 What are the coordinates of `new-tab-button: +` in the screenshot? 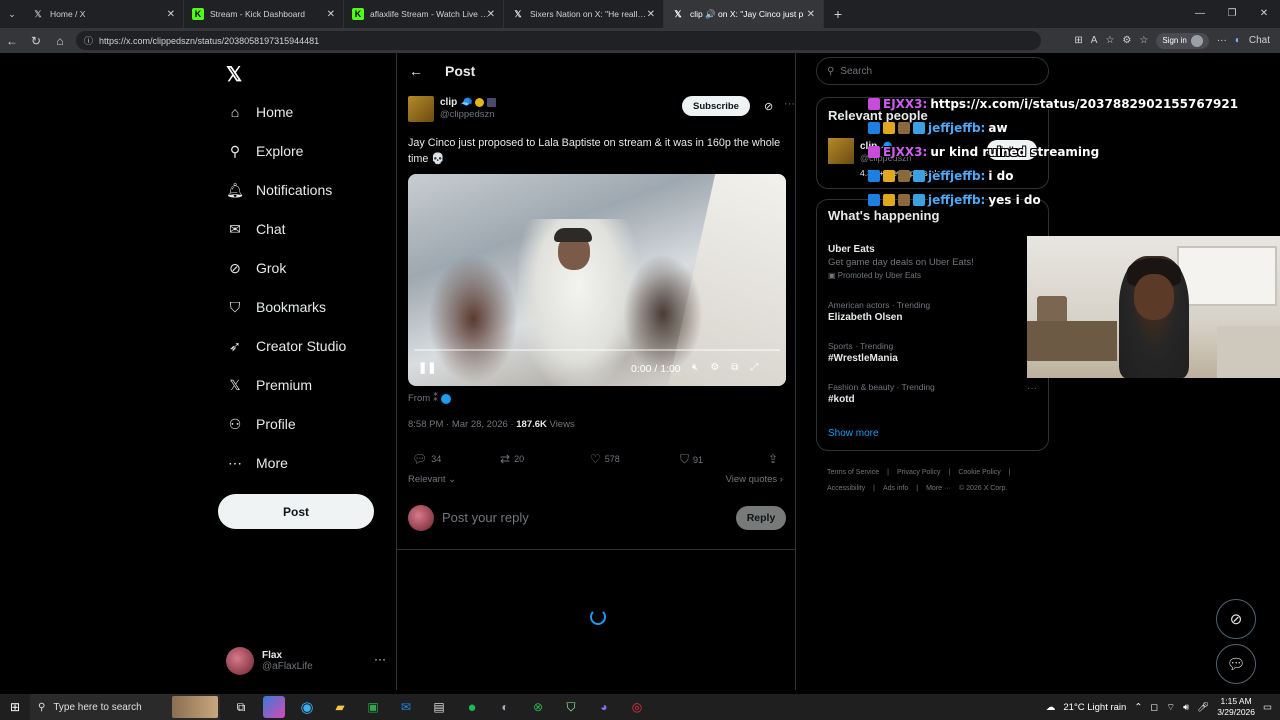 It's located at (838, 14).